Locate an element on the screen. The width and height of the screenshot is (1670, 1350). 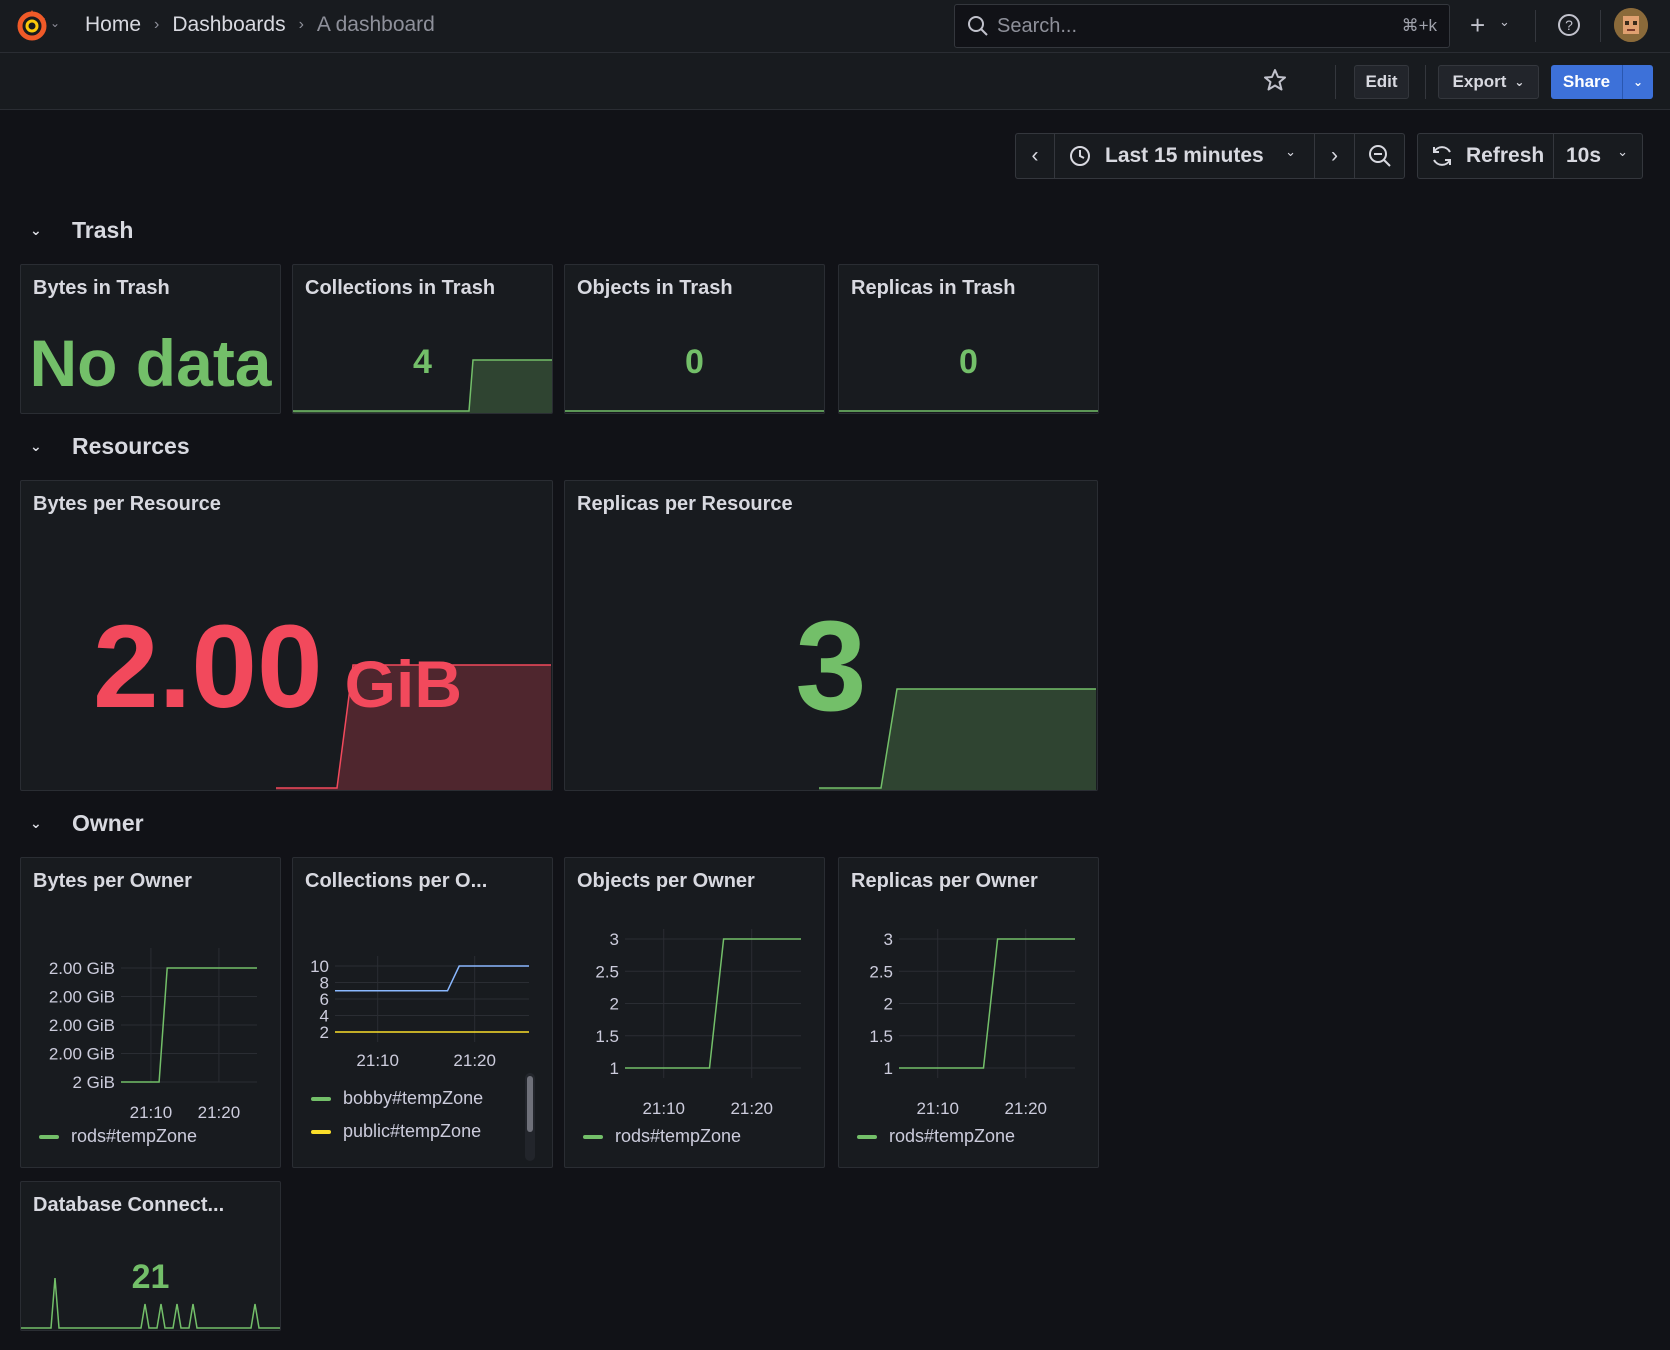
stat-value-group: 2.00 GiB is located at coordinates (277, 667).